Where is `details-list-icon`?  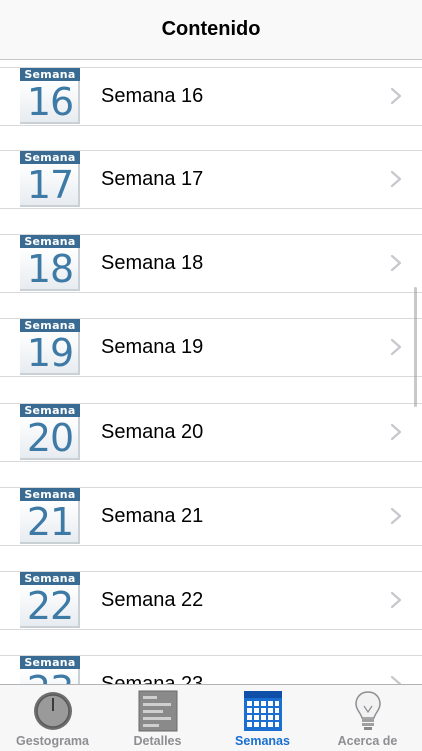
details-list-icon is located at coordinates (157, 711).